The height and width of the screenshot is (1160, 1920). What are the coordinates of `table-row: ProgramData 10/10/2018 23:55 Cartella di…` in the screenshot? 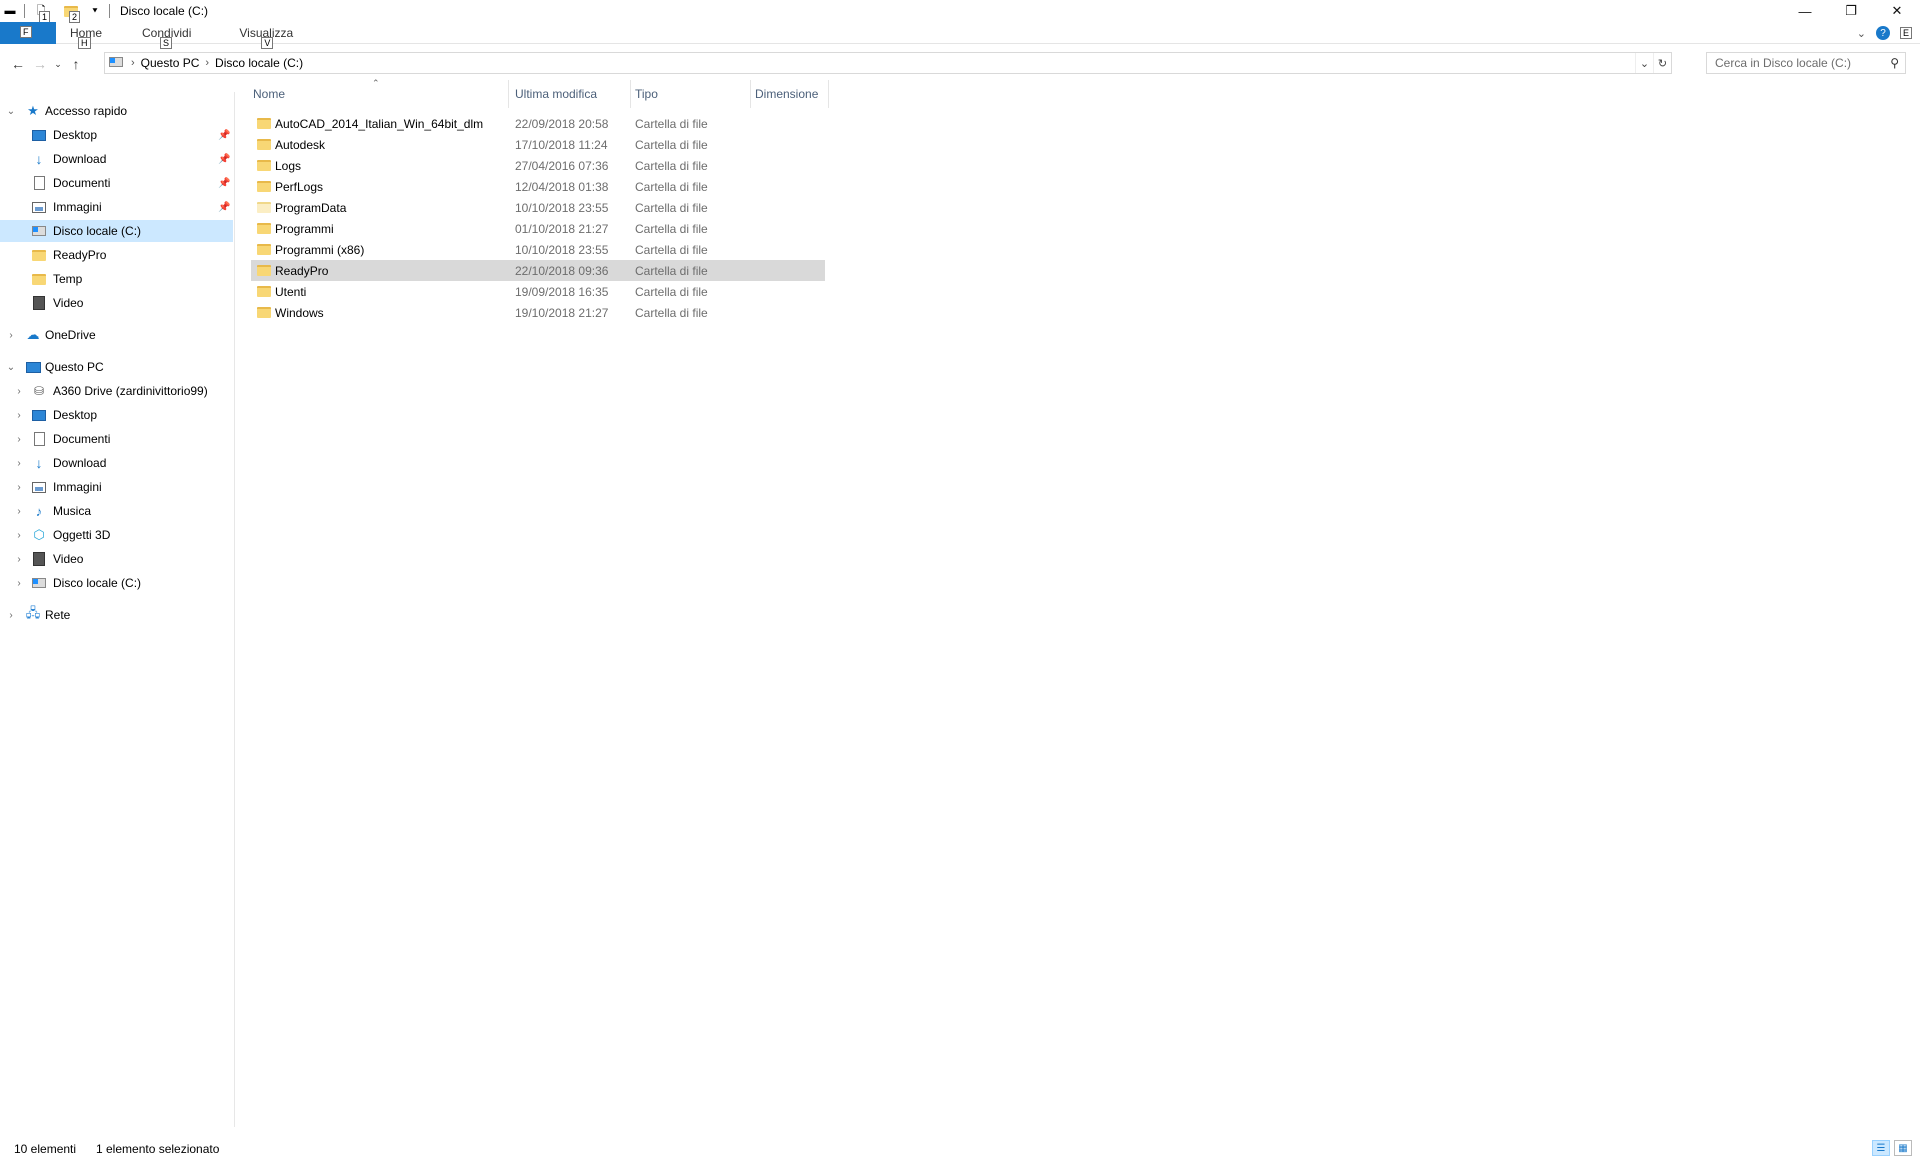 It's located at (538, 207).